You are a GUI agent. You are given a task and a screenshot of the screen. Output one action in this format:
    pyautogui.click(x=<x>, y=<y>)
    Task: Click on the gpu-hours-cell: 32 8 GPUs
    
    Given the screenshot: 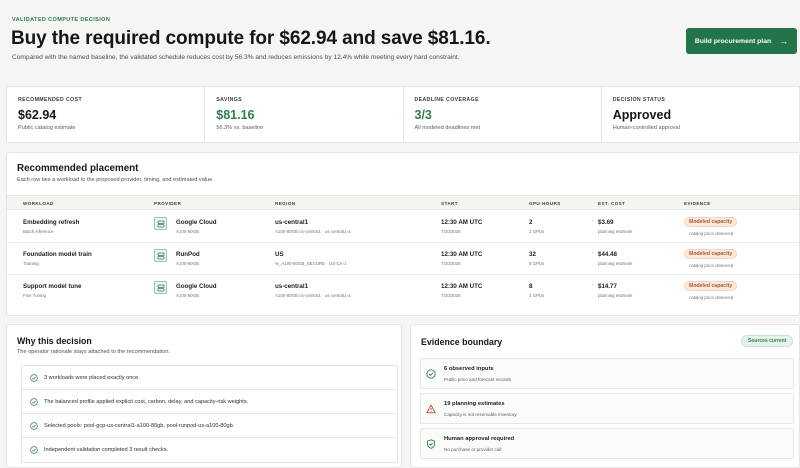 What is the action you would take?
    pyautogui.click(x=536, y=258)
    